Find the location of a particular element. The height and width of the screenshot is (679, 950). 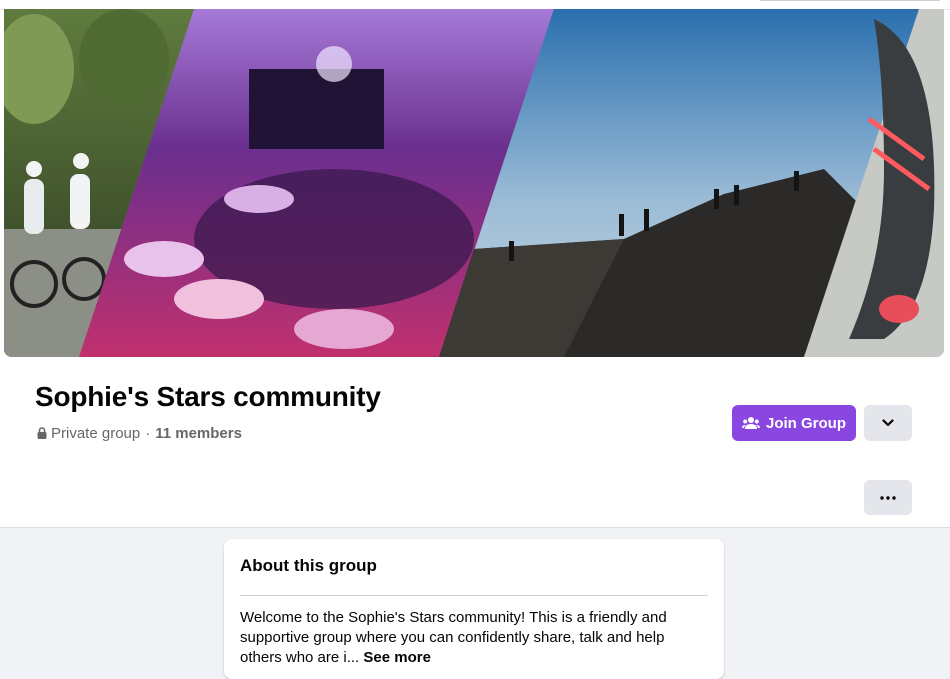

lock-icon is located at coordinates (42, 433).